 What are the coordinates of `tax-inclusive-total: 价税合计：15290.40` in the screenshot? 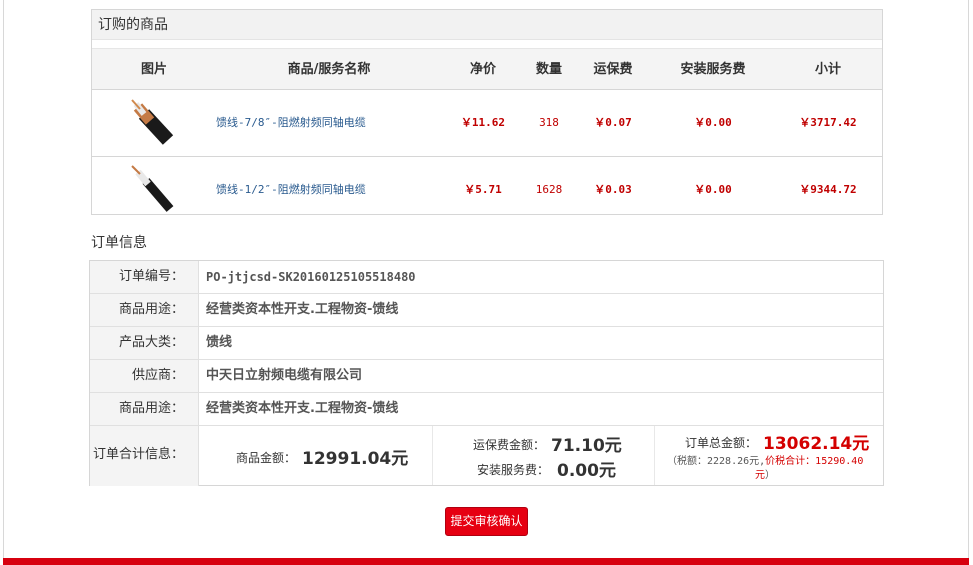 It's located at (814, 461).